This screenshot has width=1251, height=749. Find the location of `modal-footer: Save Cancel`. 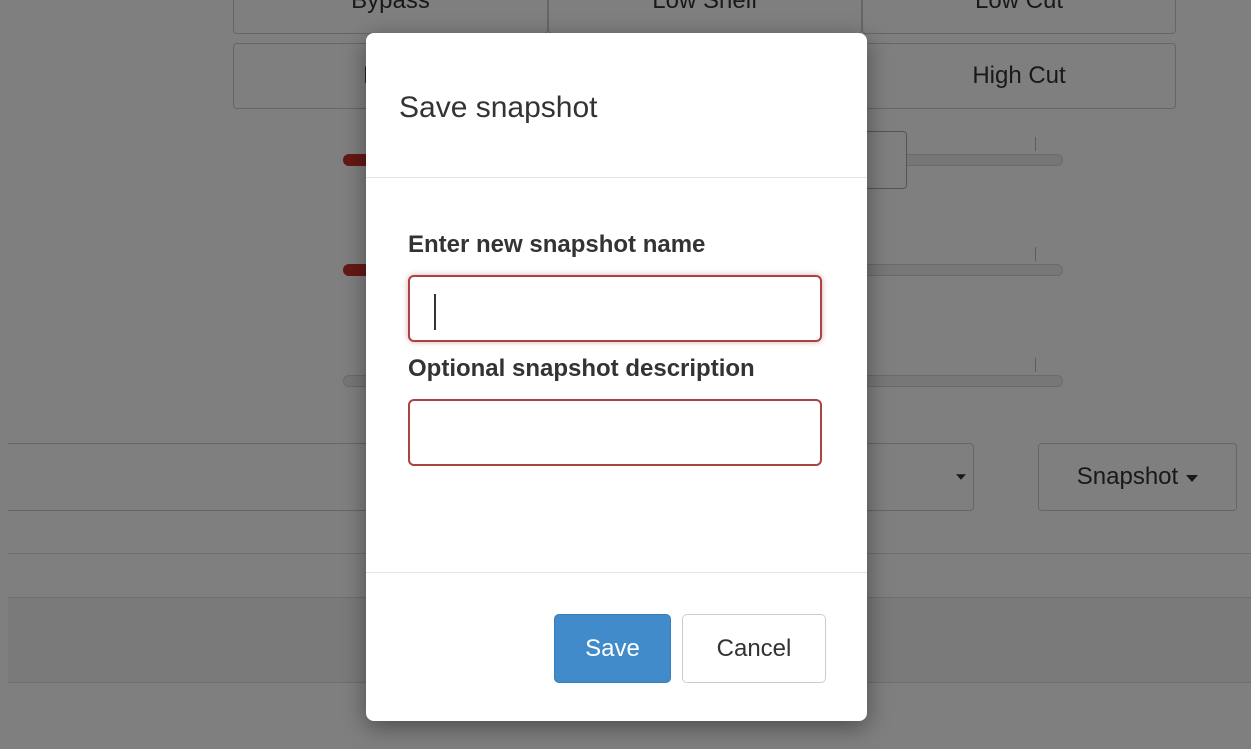

modal-footer: Save Cancel is located at coordinates (616, 646).